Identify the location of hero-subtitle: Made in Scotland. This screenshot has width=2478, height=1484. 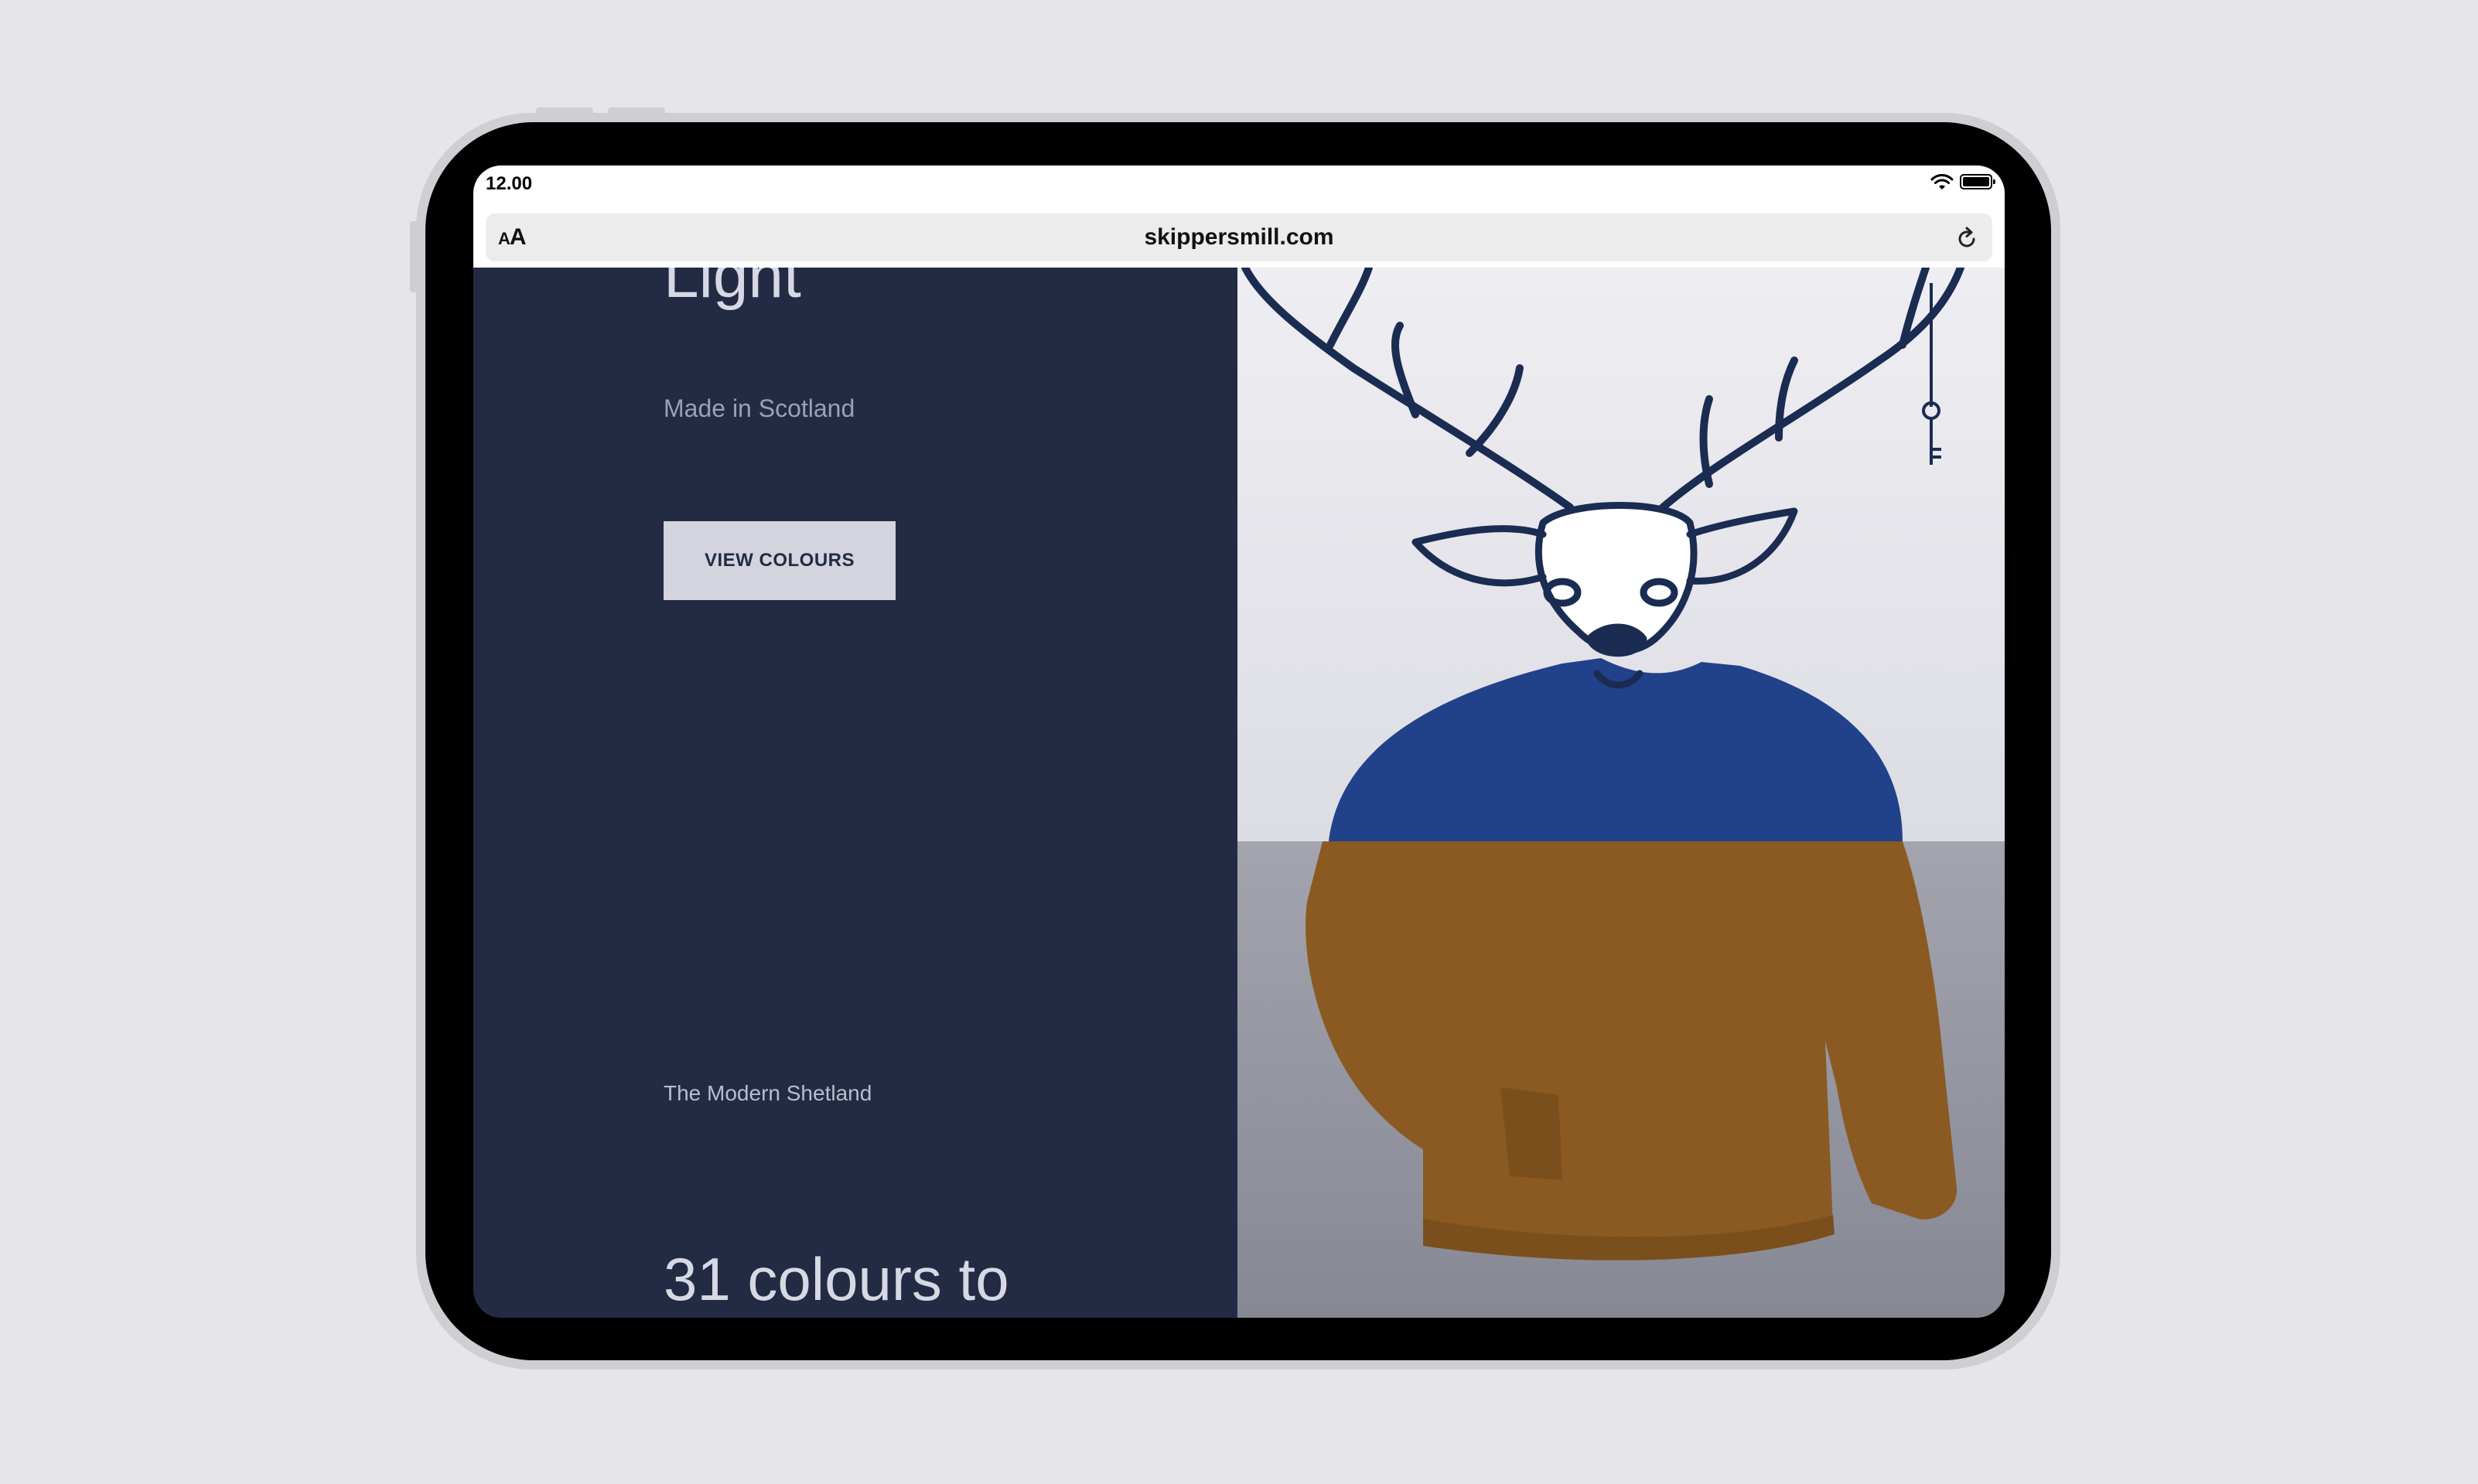
(759, 408).